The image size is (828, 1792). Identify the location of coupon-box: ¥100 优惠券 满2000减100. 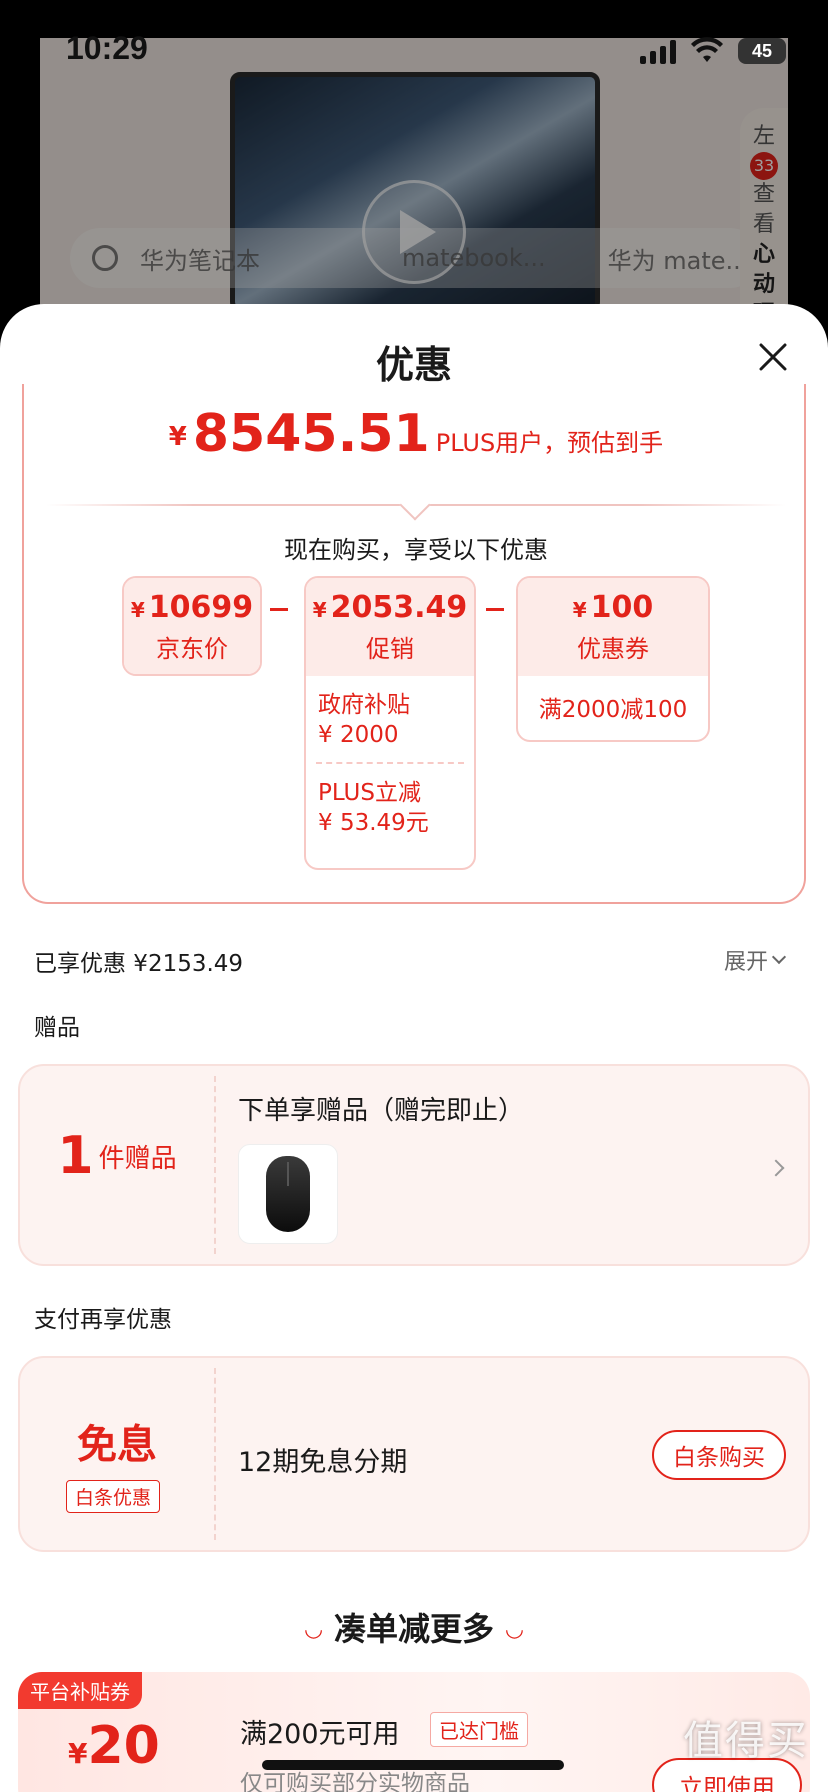
(613, 659).